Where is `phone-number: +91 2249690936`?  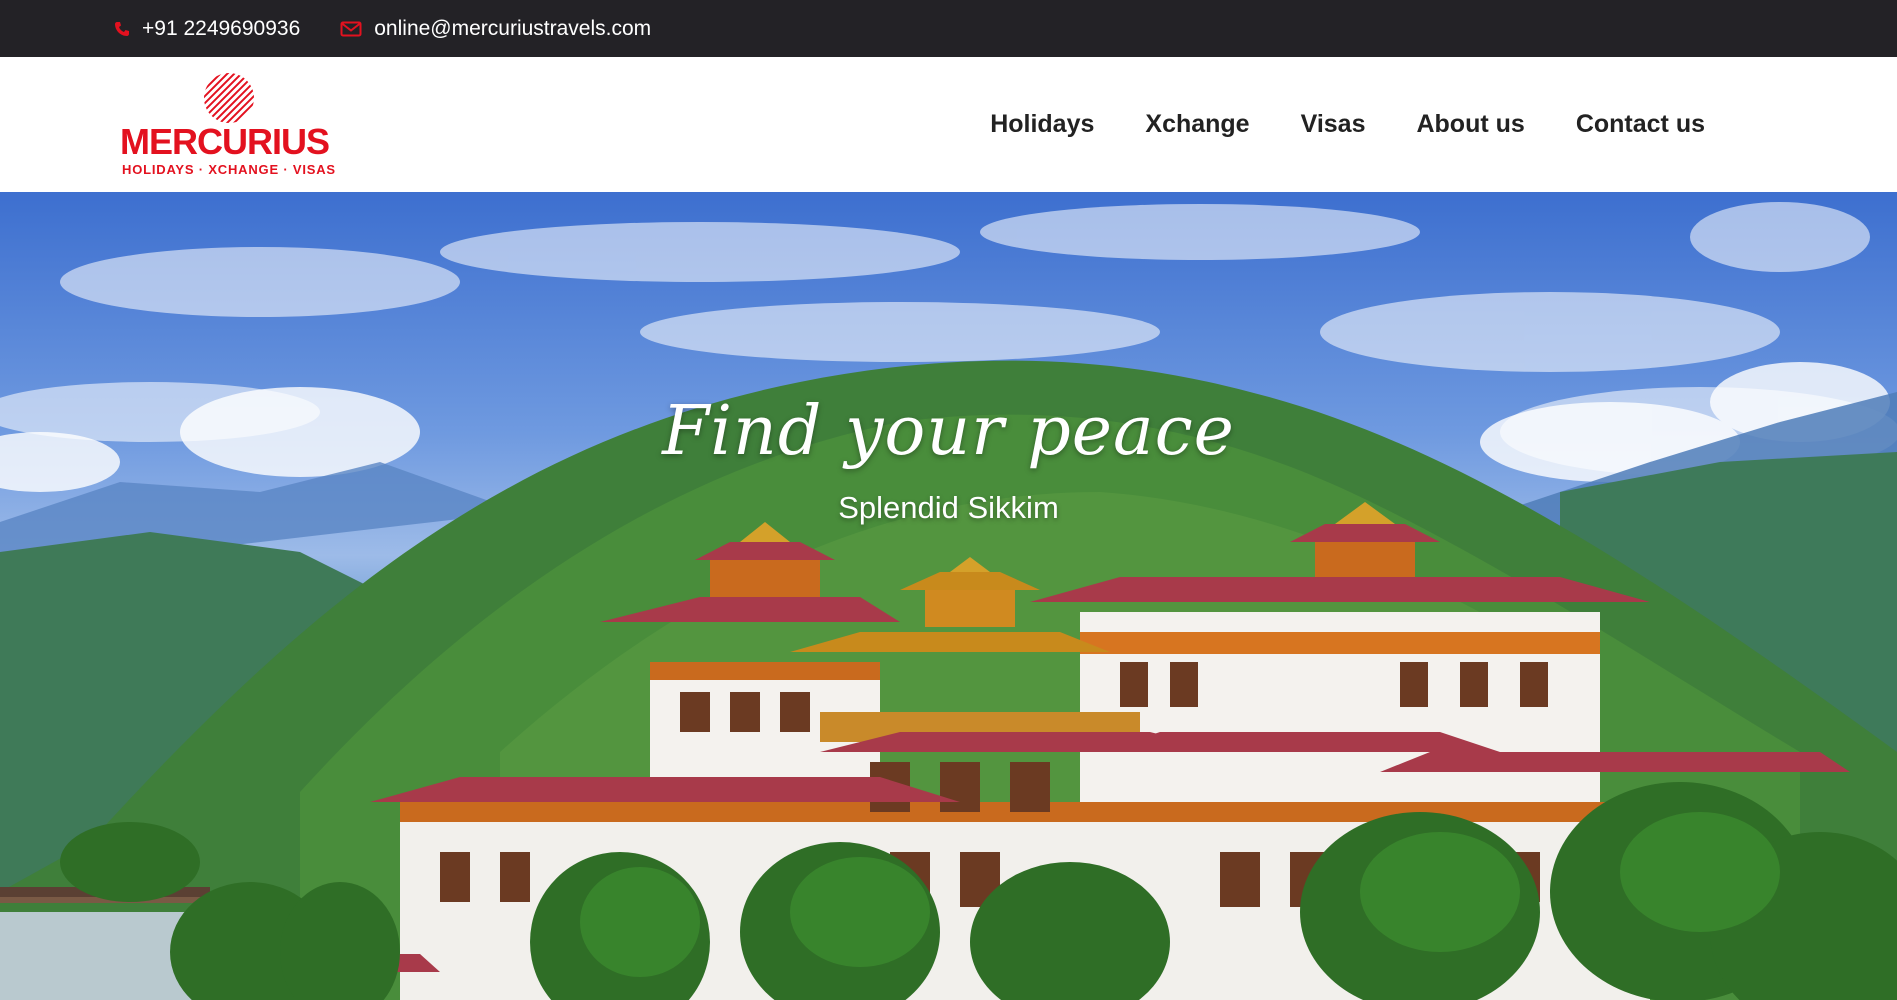
phone-number: +91 2249690936 is located at coordinates (221, 29).